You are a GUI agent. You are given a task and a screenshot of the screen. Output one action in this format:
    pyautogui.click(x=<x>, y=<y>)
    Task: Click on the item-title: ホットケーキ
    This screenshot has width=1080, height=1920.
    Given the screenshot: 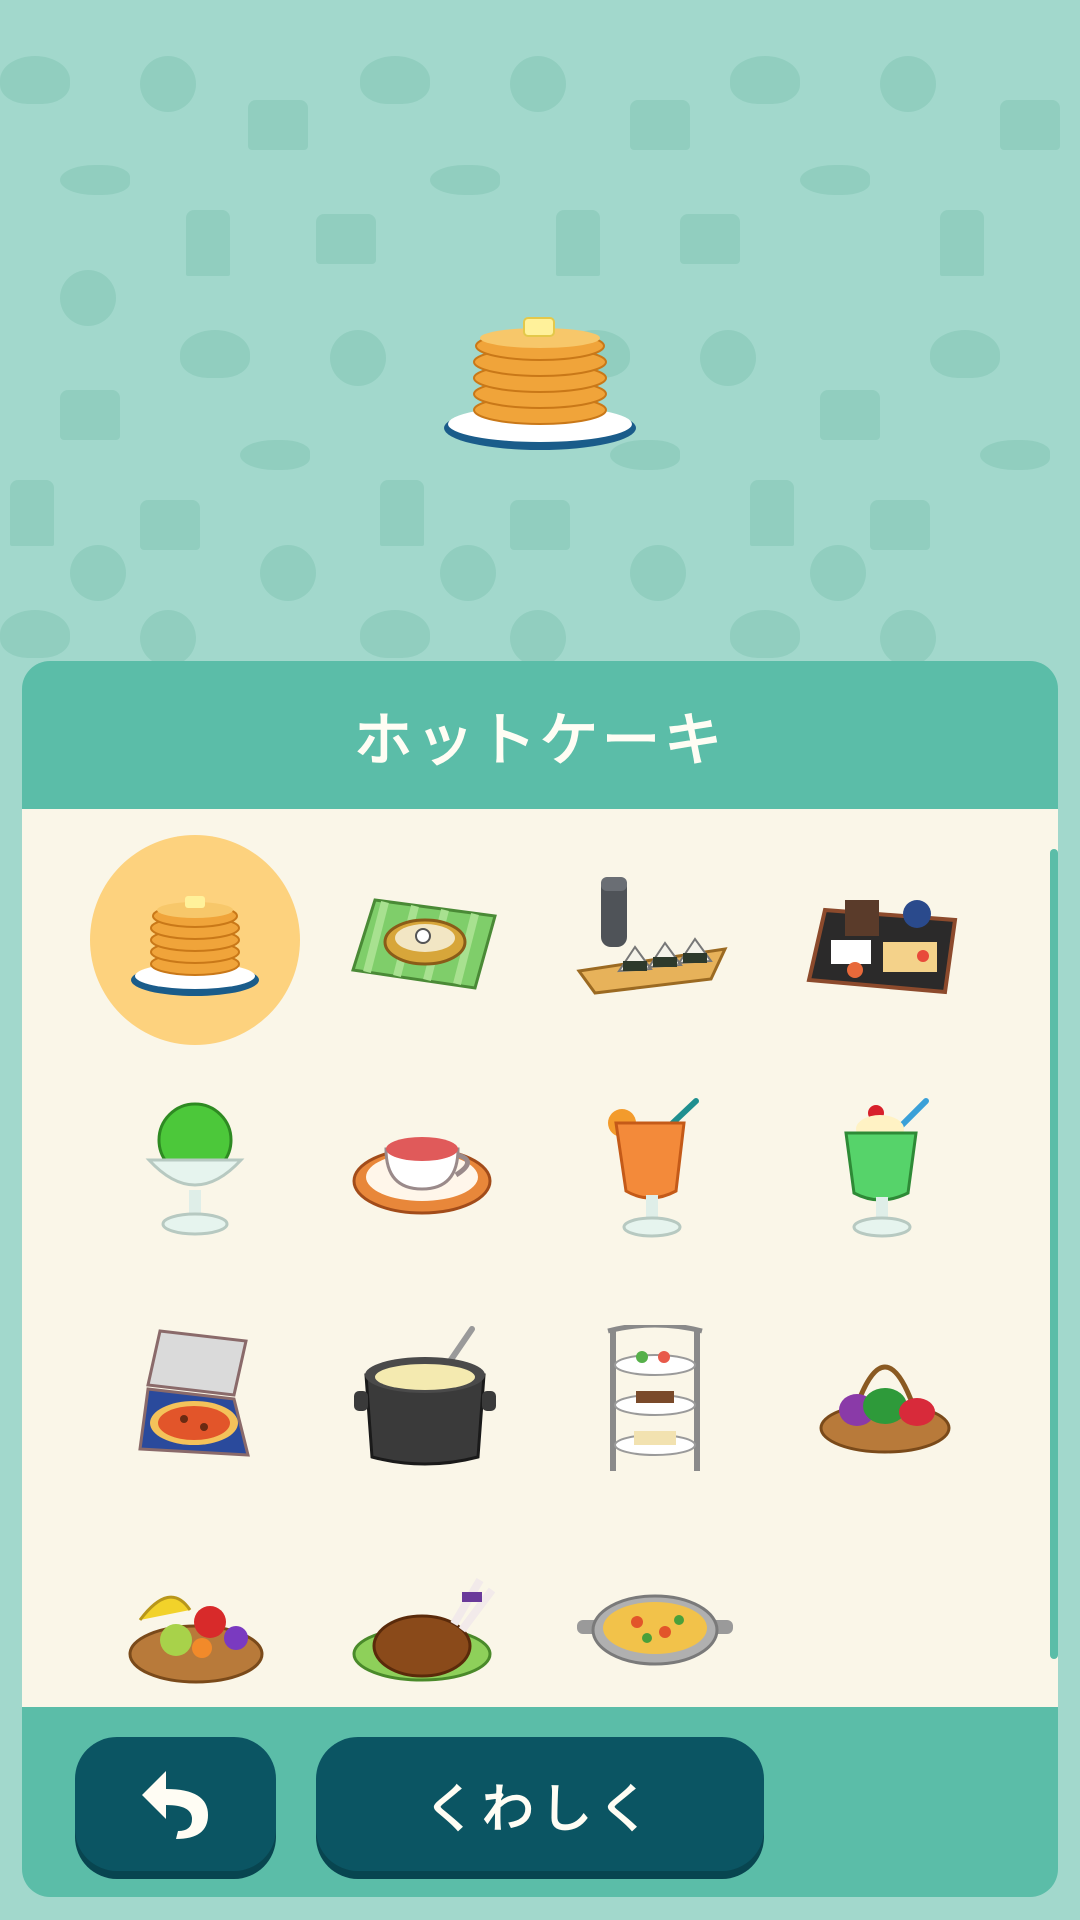 What is the action you would take?
    pyautogui.click(x=539, y=740)
    